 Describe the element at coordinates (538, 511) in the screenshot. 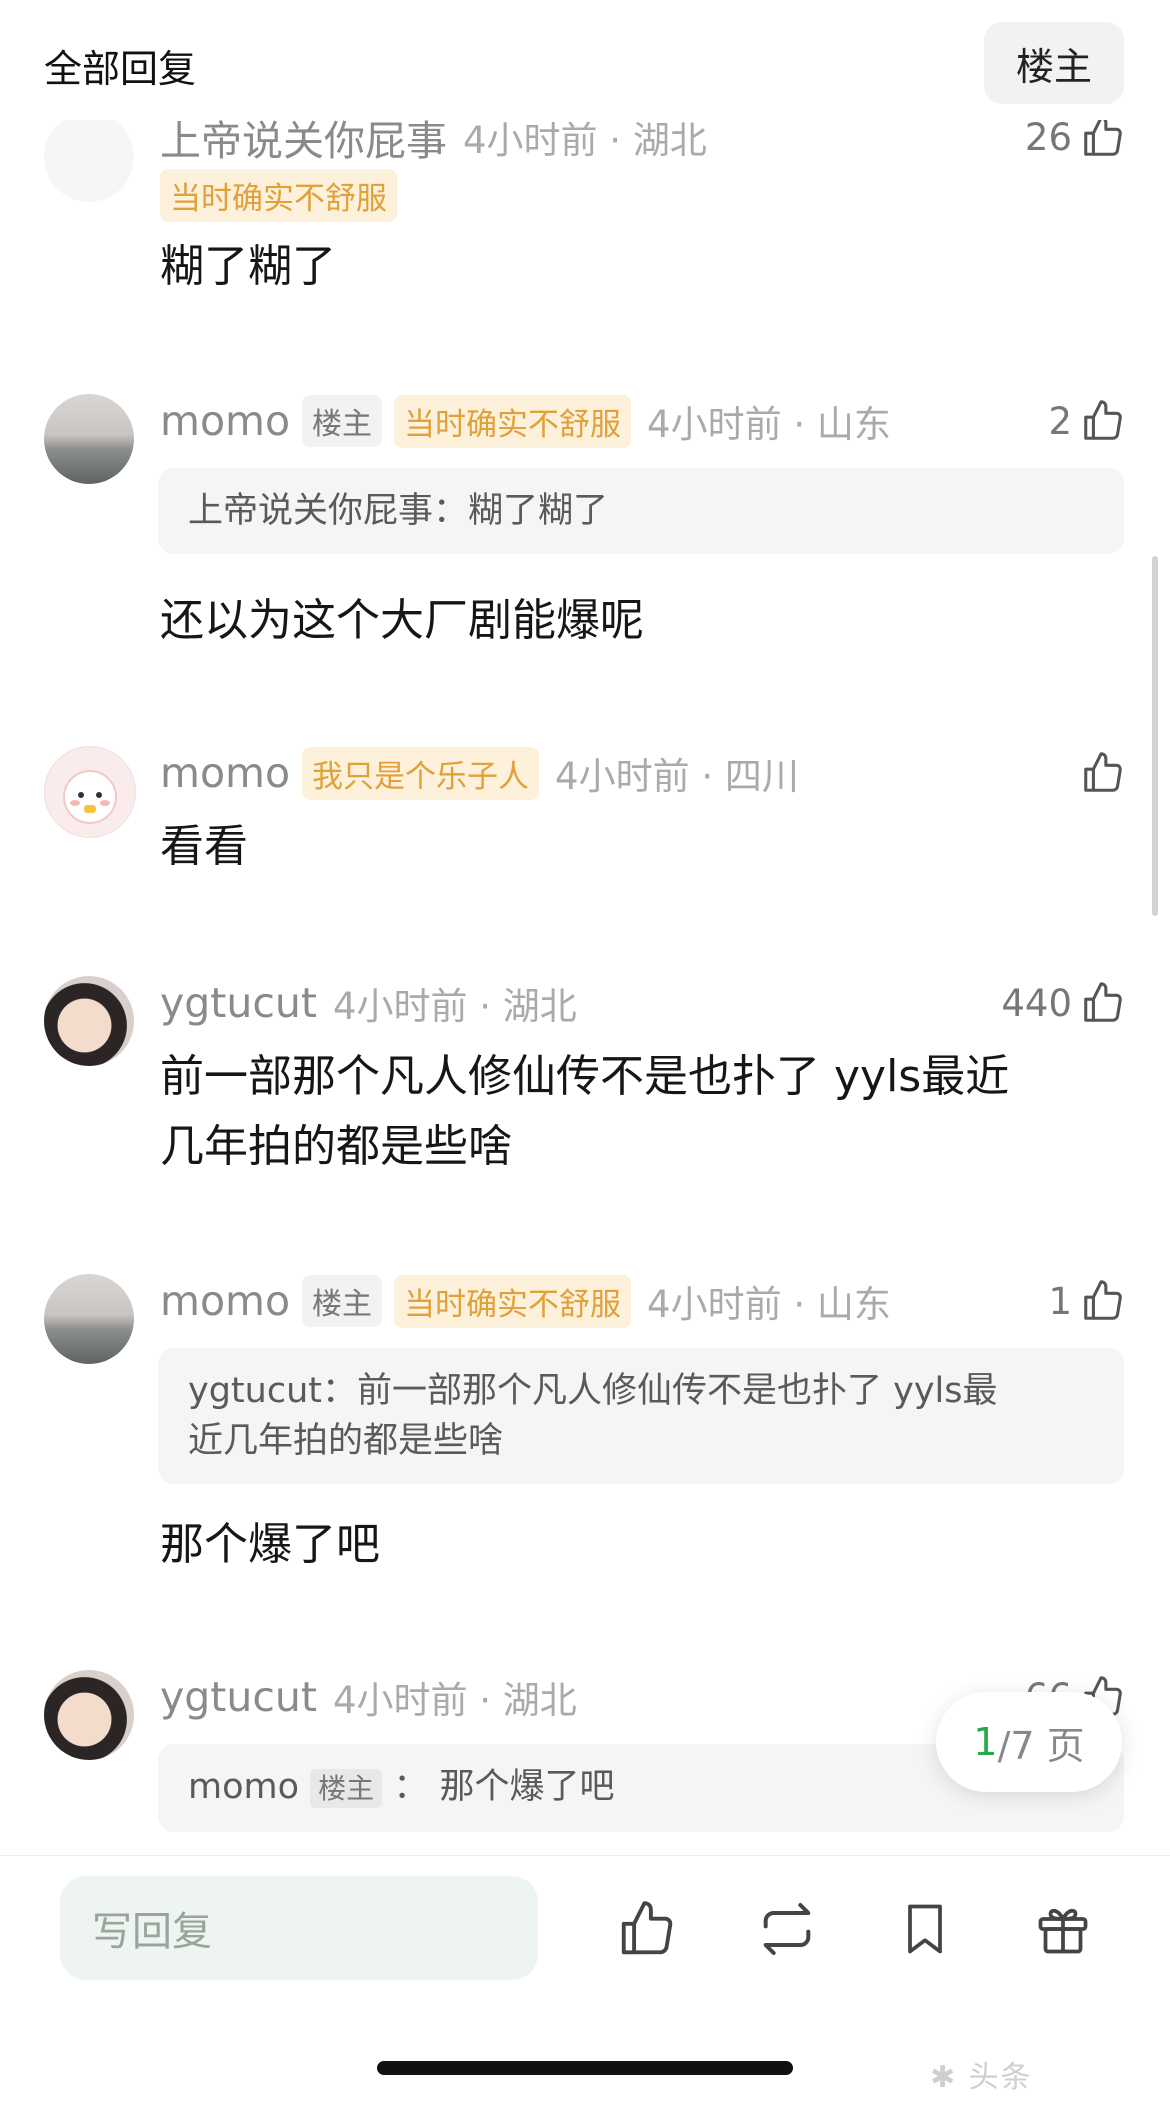

I see `quoted-text: 糊了糊了` at that location.